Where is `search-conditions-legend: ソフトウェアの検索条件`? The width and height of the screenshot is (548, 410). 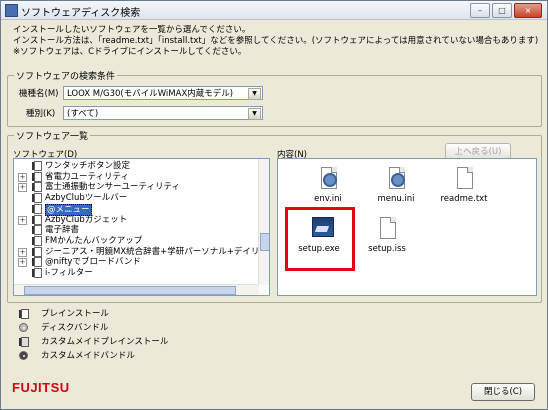
search-conditions-legend: ソフトウェアの検索条件 is located at coordinates (66, 75).